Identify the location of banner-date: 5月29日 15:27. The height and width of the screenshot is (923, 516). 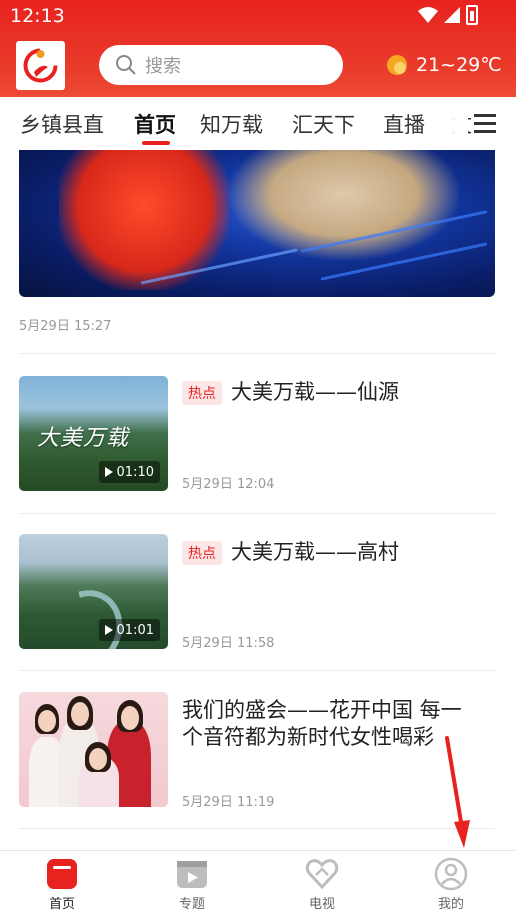
(65, 326).